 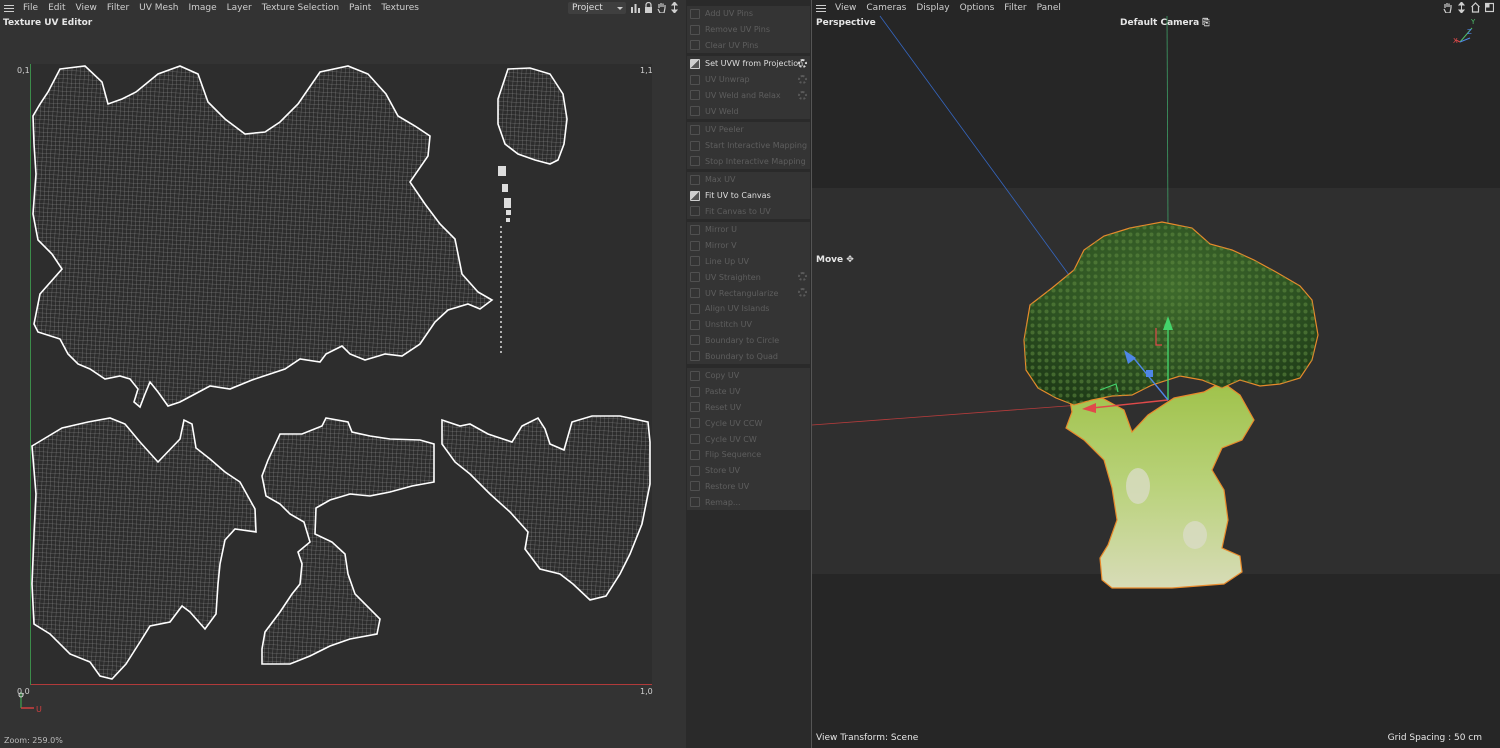 I want to click on command-flip-sequence: Flip Sequence, so click(x=748, y=455).